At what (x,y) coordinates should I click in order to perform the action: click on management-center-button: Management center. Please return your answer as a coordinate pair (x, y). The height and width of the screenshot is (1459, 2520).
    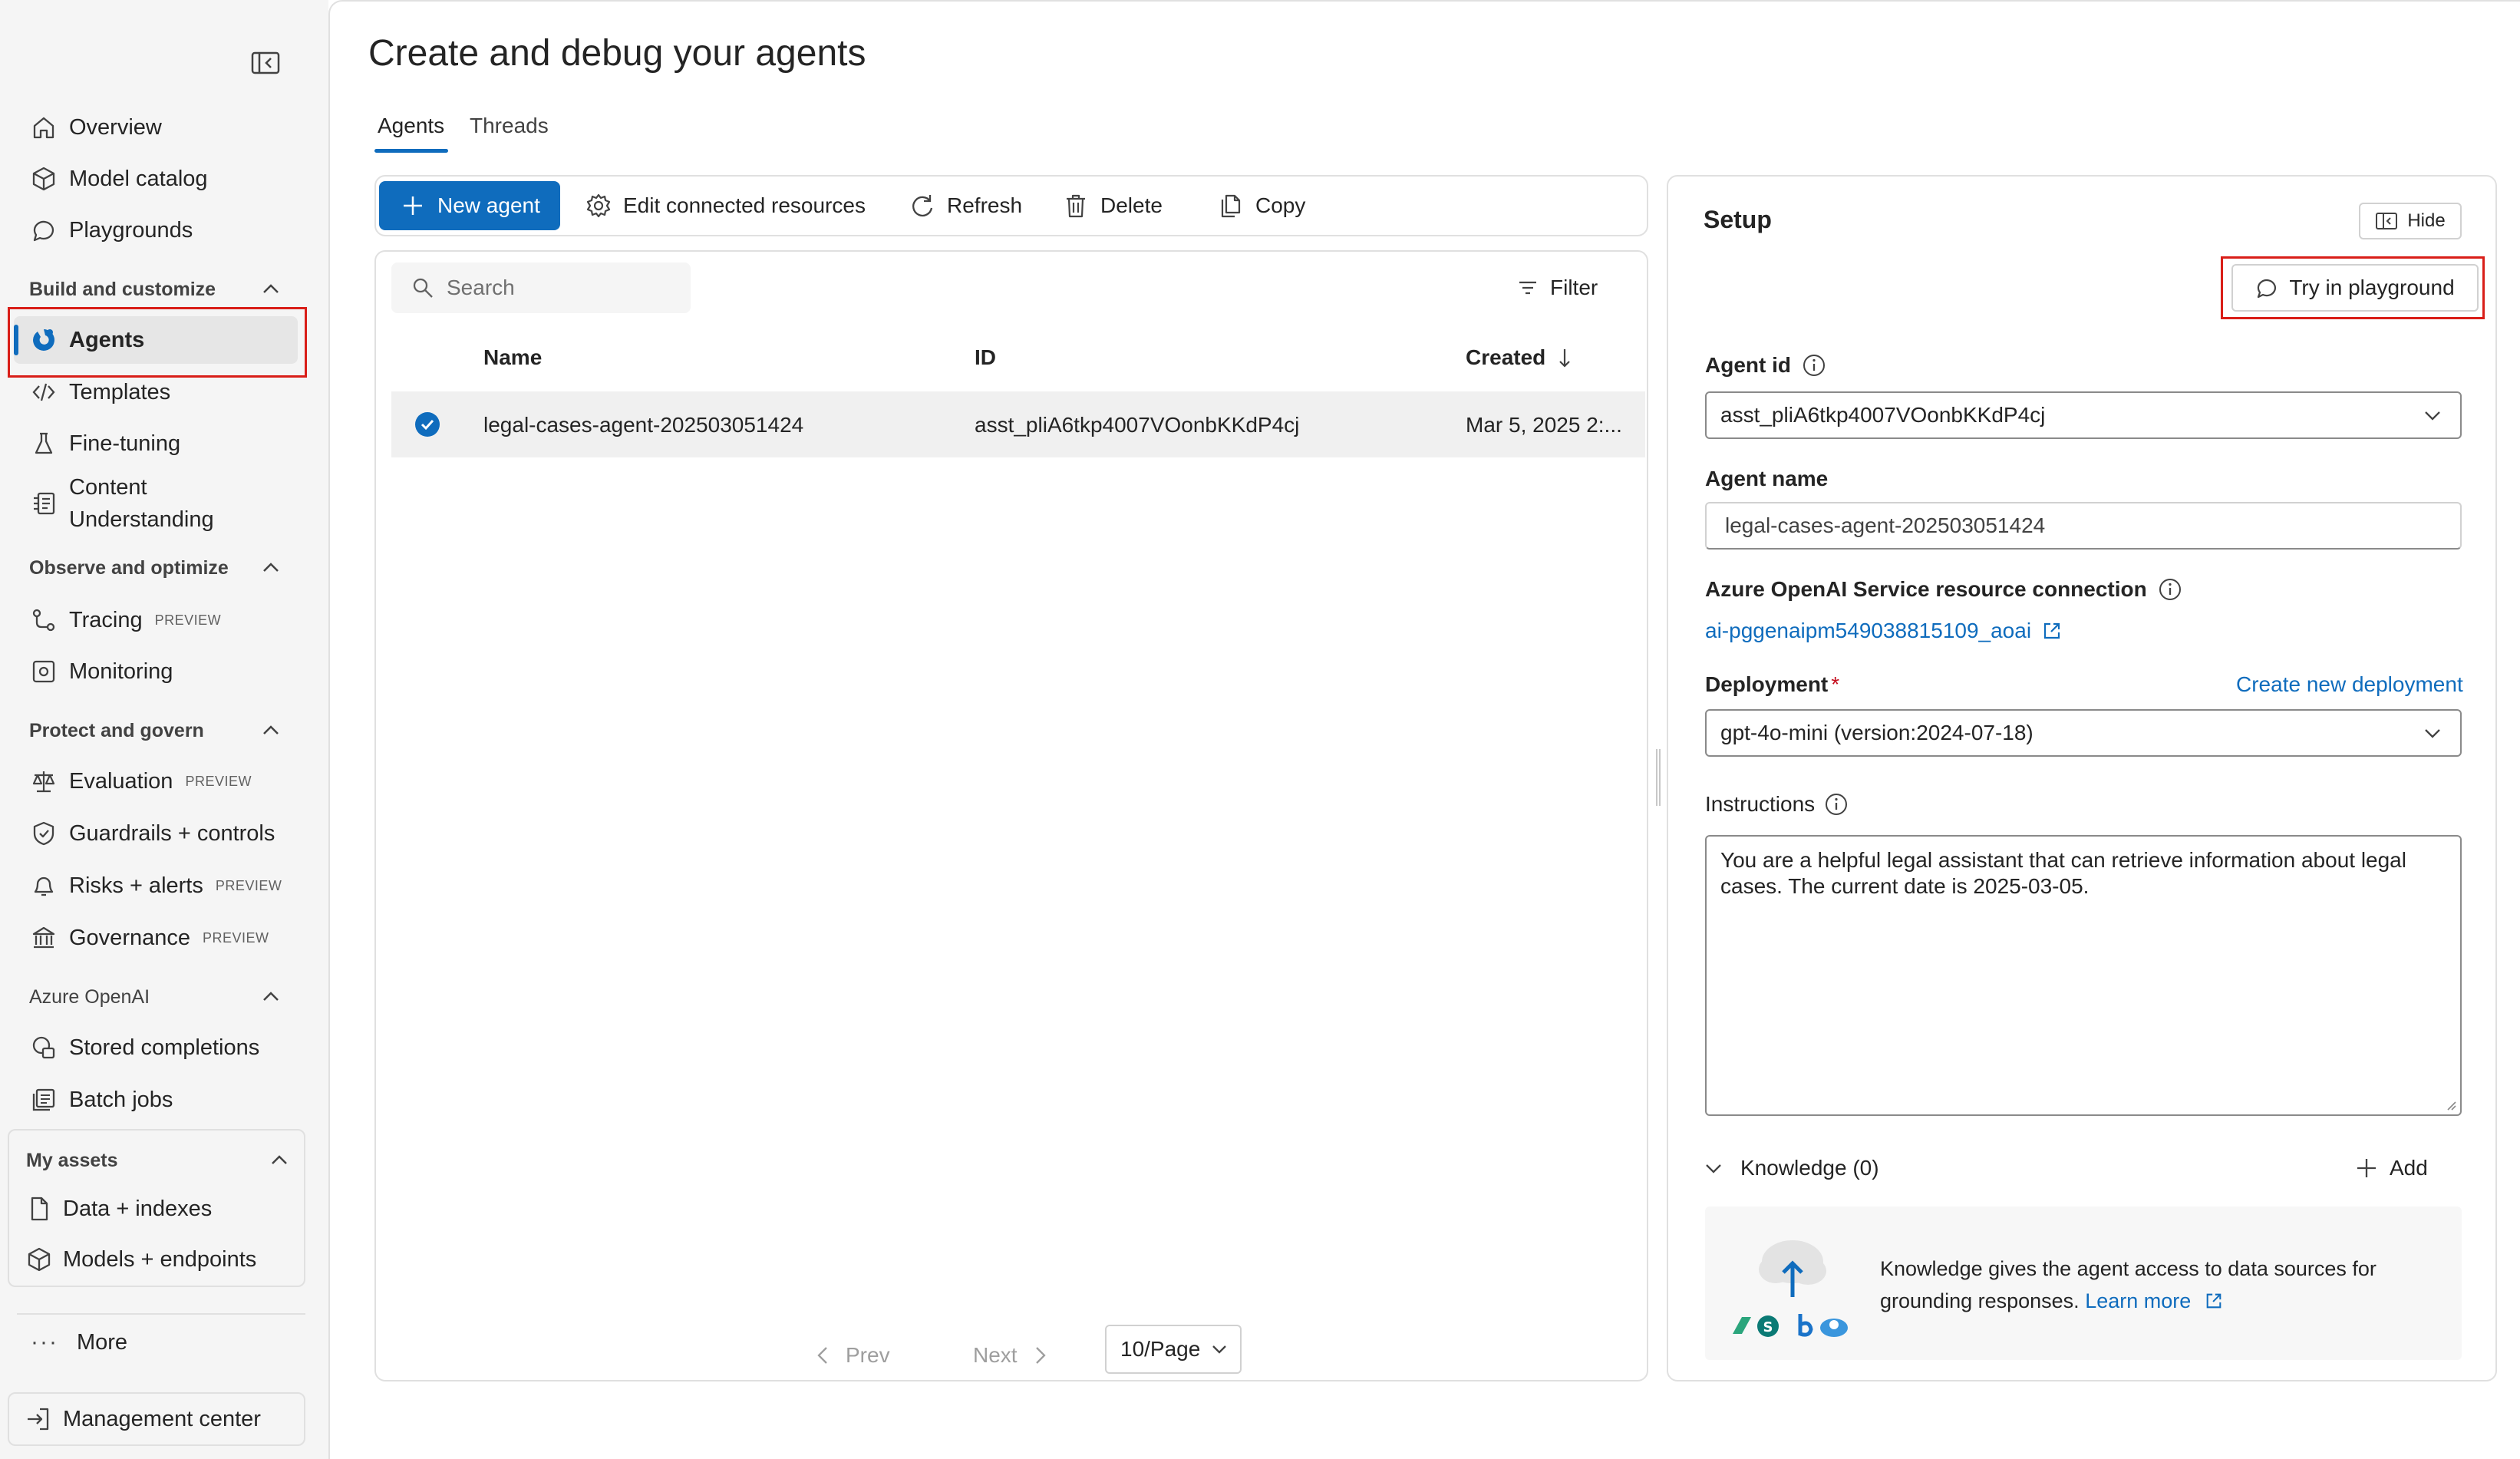
    Looking at the image, I should click on (156, 1419).